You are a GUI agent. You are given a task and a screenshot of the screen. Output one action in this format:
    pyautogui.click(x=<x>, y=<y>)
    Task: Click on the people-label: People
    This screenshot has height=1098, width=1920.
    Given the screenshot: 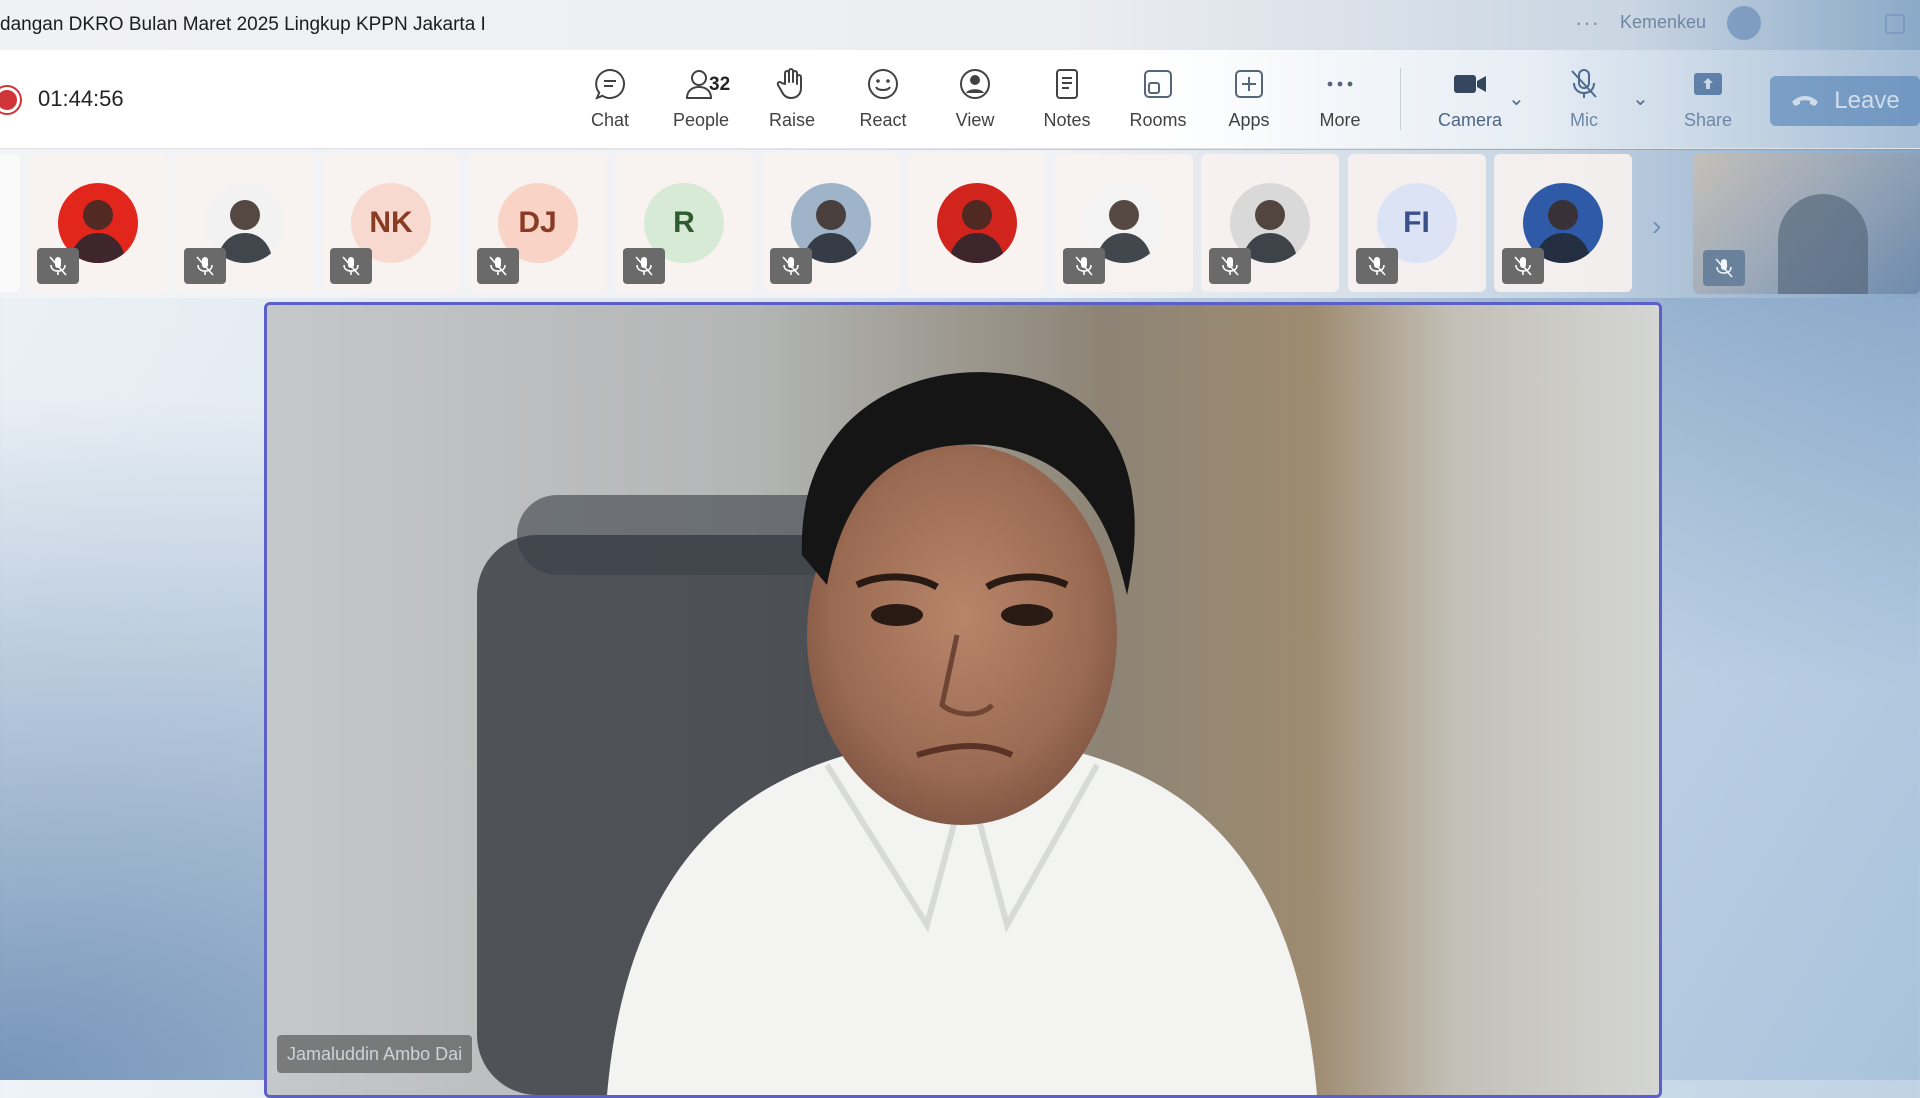 What is the action you would take?
    pyautogui.click(x=701, y=120)
    